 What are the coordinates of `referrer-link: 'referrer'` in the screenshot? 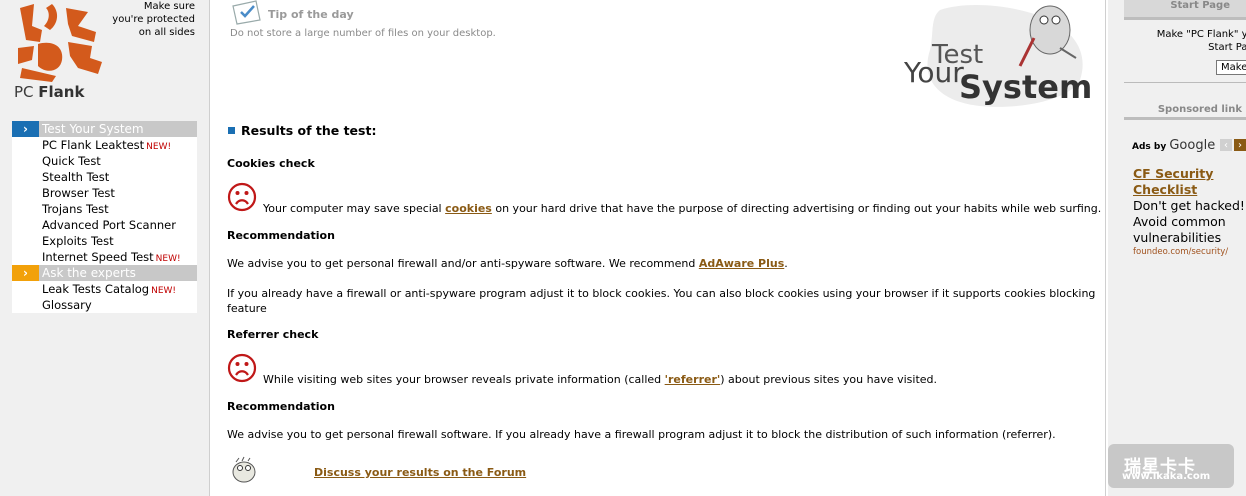 It's located at (693, 379).